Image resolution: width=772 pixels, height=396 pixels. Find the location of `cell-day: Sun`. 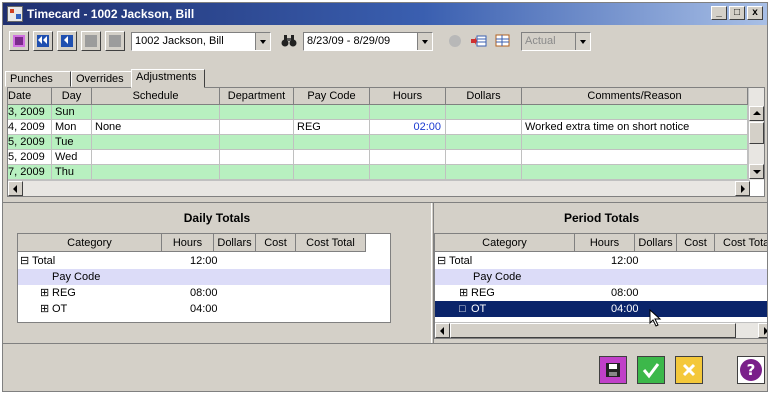

cell-day: Sun is located at coordinates (72, 112).